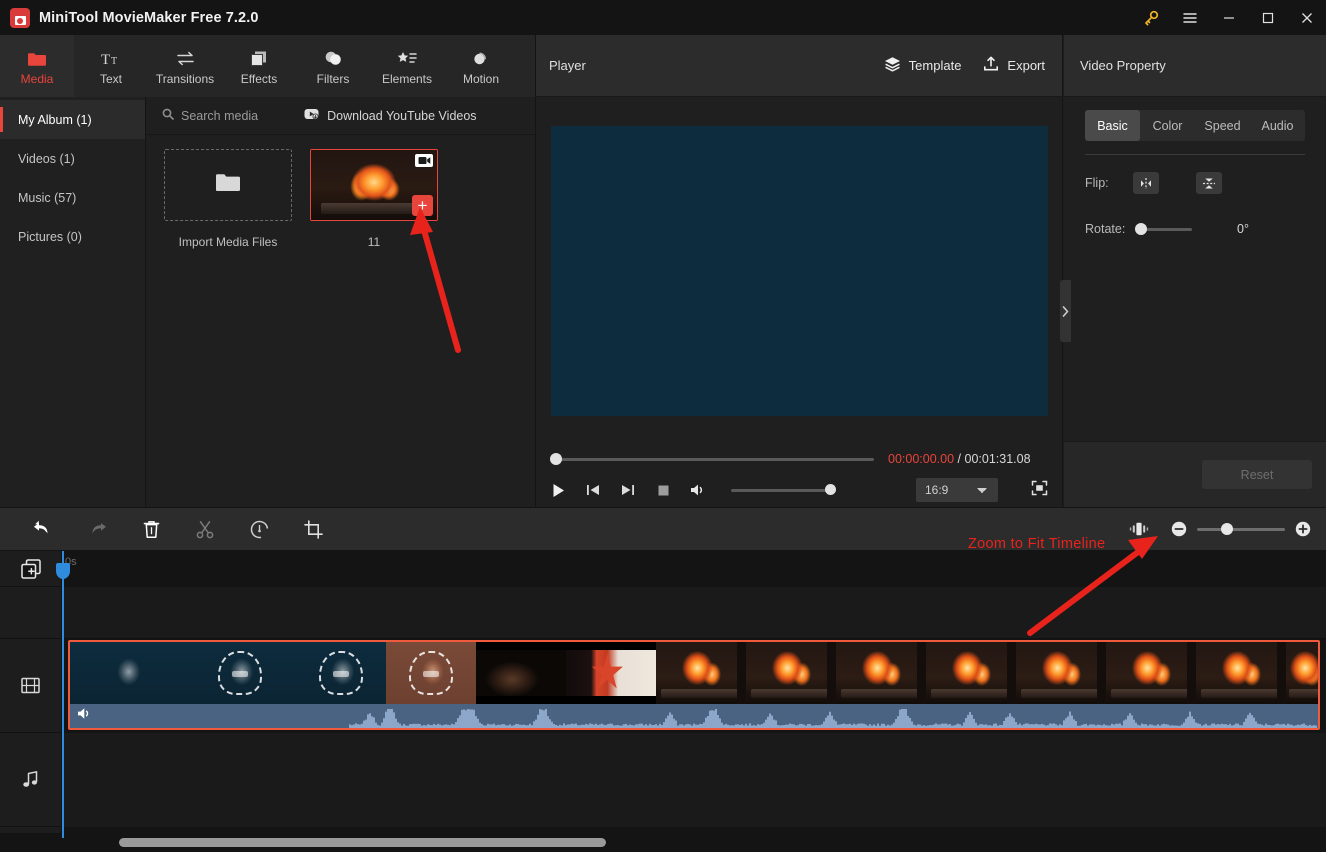 This screenshot has height=852, width=1326. I want to click on video-track, so click(694, 686).